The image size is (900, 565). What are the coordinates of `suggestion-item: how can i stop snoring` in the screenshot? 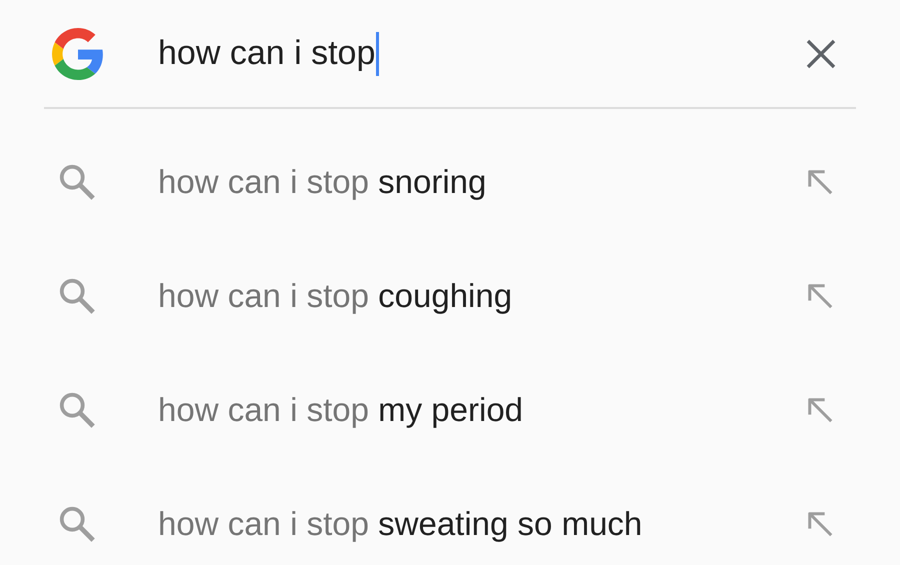 It's located at (482, 182).